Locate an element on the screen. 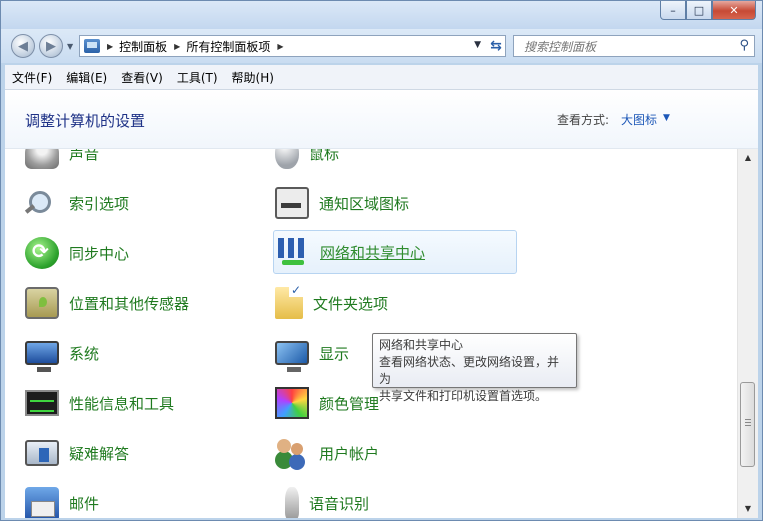 The height and width of the screenshot is (521, 763). view-by-dropdown: 大图标 is located at coordinates (639, 119).